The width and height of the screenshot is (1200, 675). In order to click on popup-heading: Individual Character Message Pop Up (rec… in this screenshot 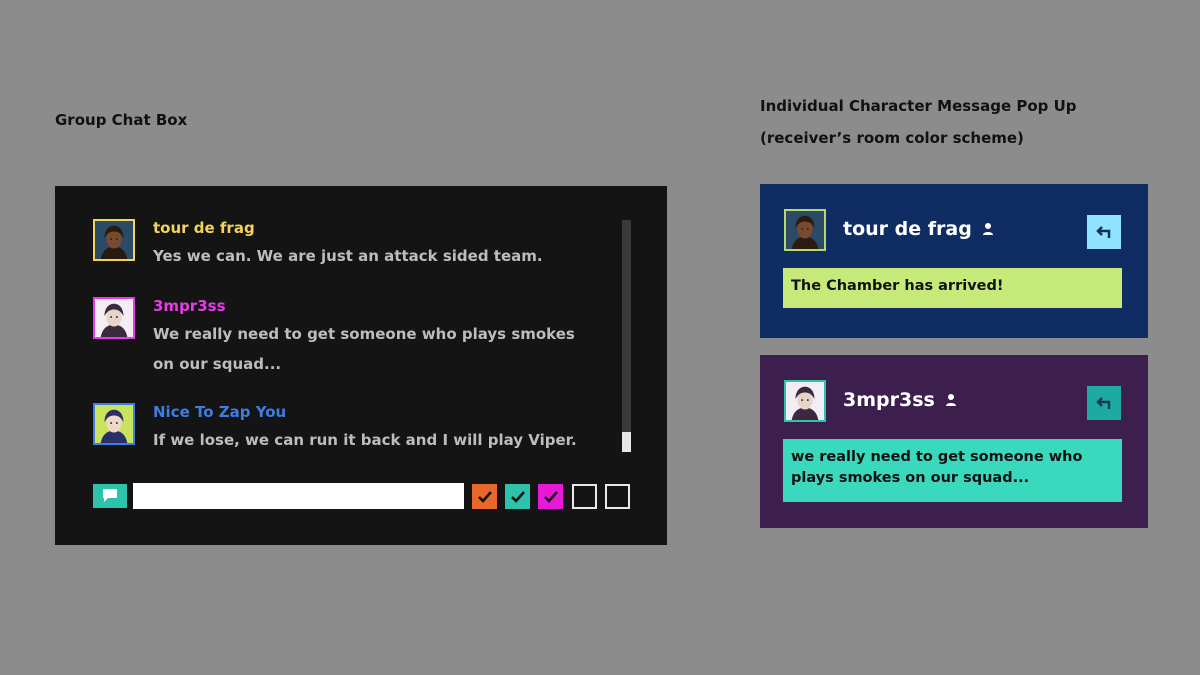, I will do `click(918, 122)`.